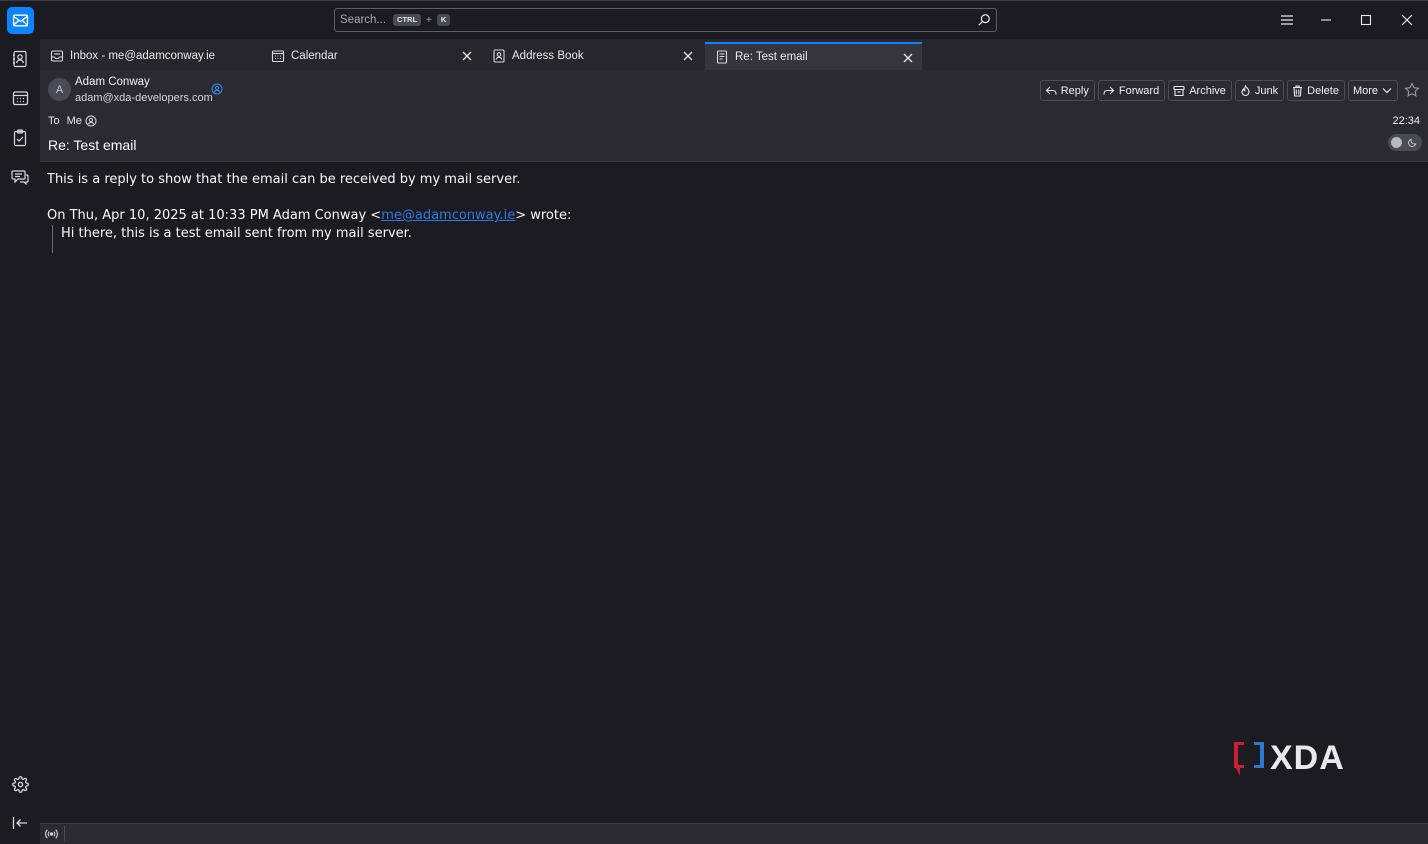 This screenshot has width=1428, height=844. I want to click on chevron-down-icon, so click(1387, 91).